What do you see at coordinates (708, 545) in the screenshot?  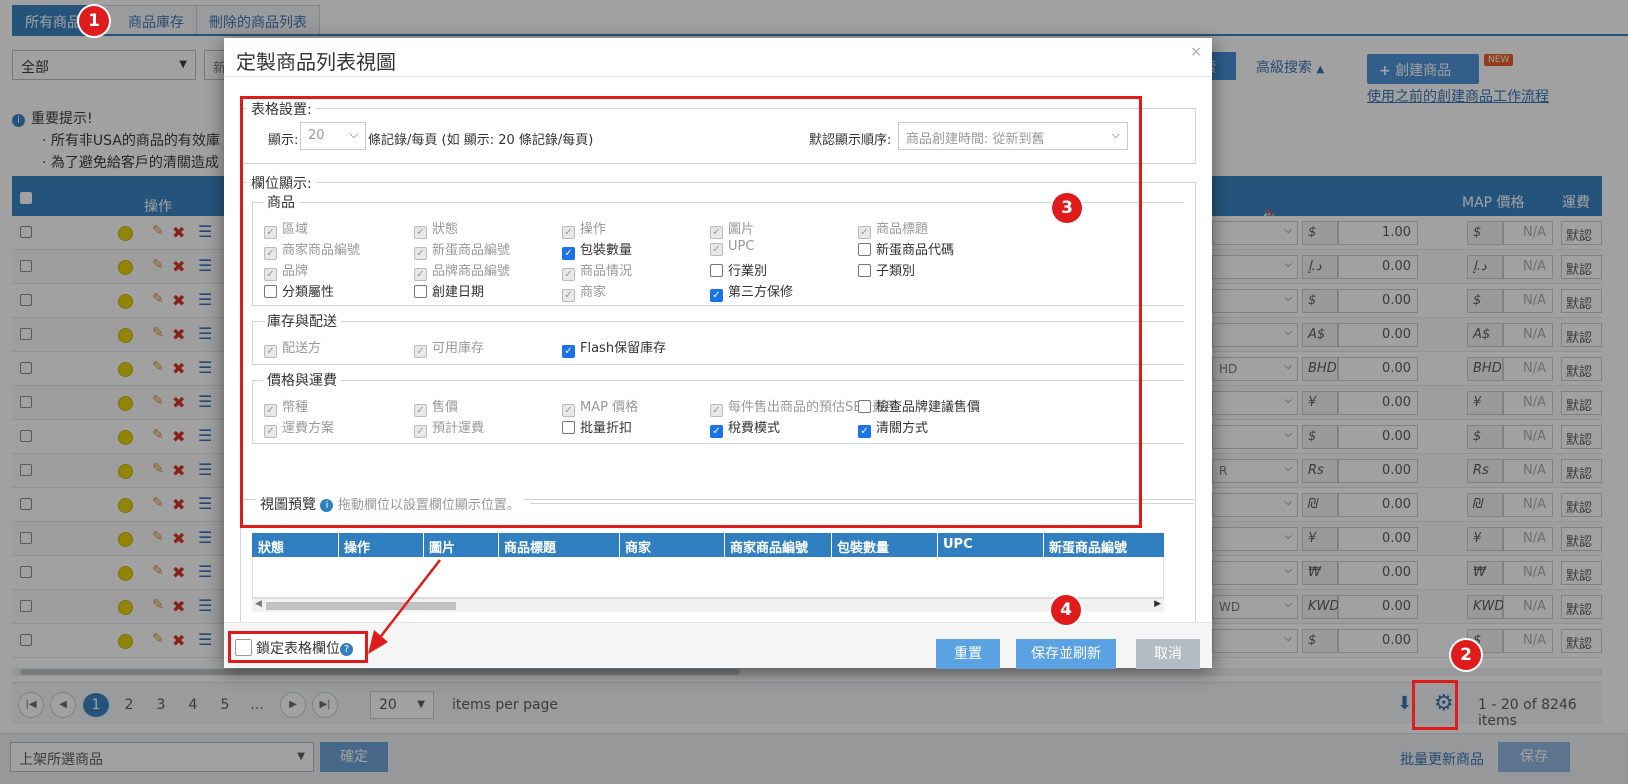 I see `preview-column-header: 狀態 操作 圖片 商品標題 商家 商家商品編號 包裝數量 UPC 新蛋商品編號` at bounding box center [708, 545].